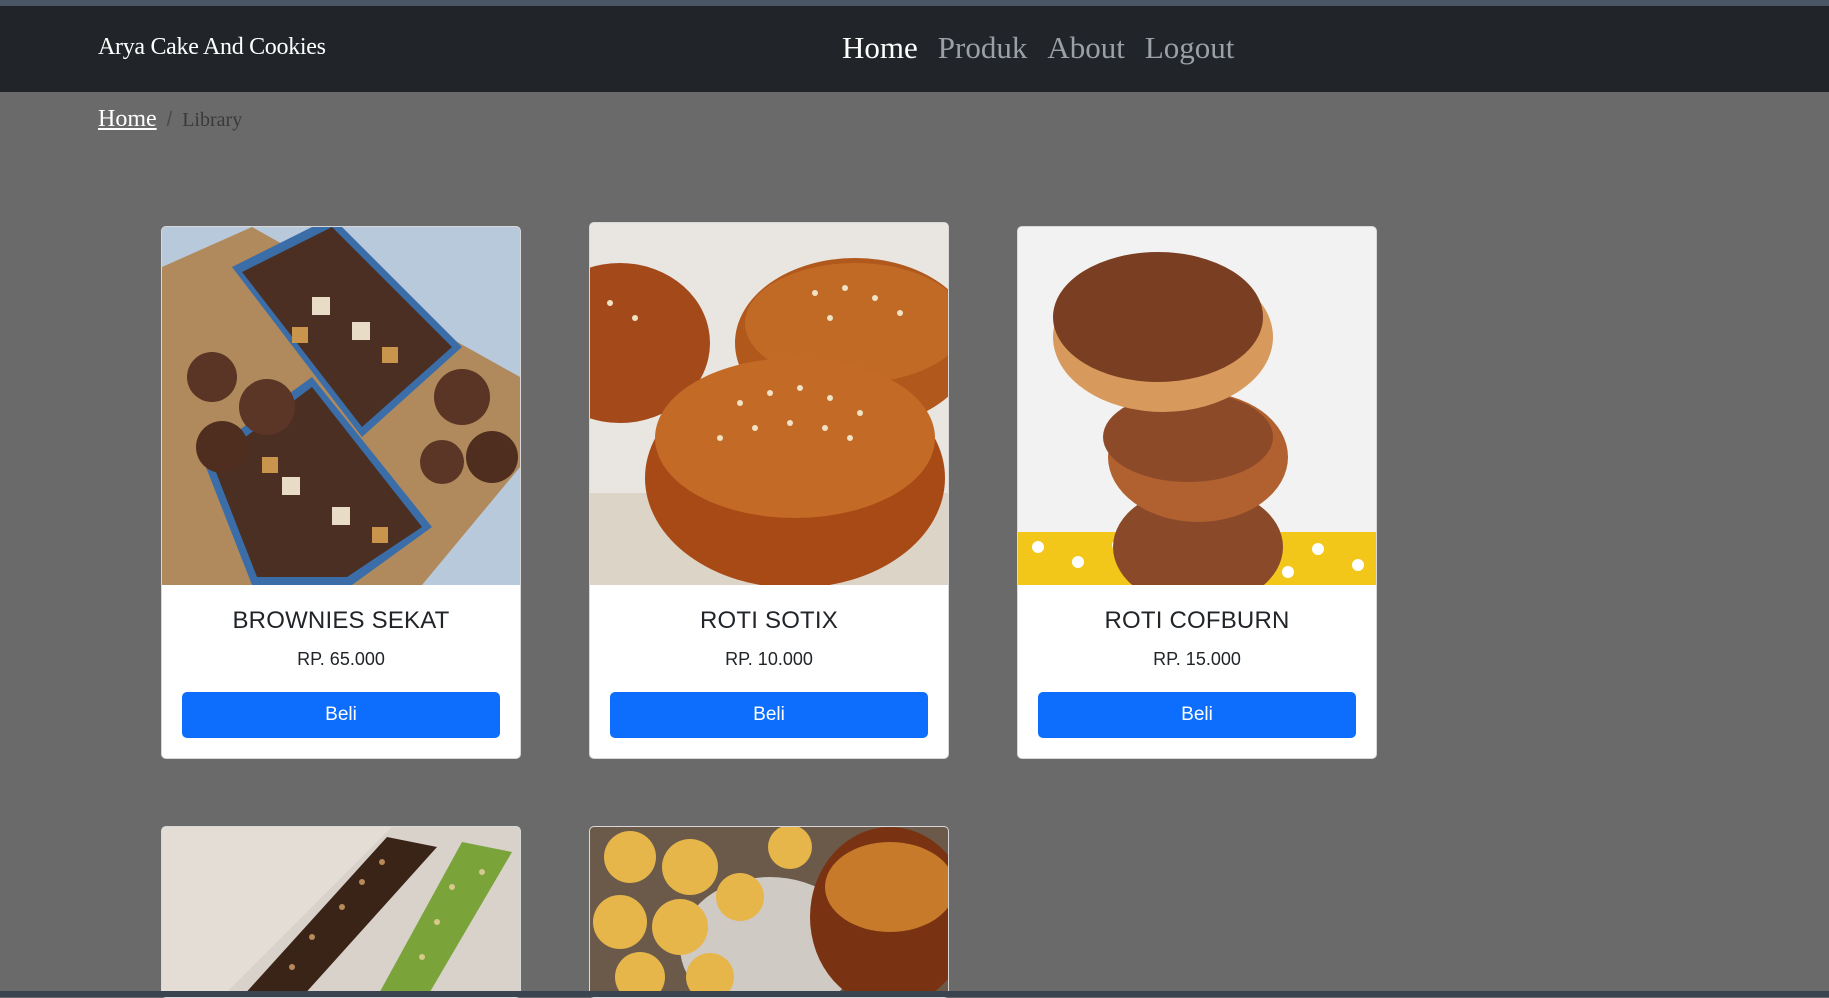  Describe the element at coordinates (769, 672) in the screenshot. I see `card-body: ROTI SOTIX RP. 10.000 Beli` at that location.